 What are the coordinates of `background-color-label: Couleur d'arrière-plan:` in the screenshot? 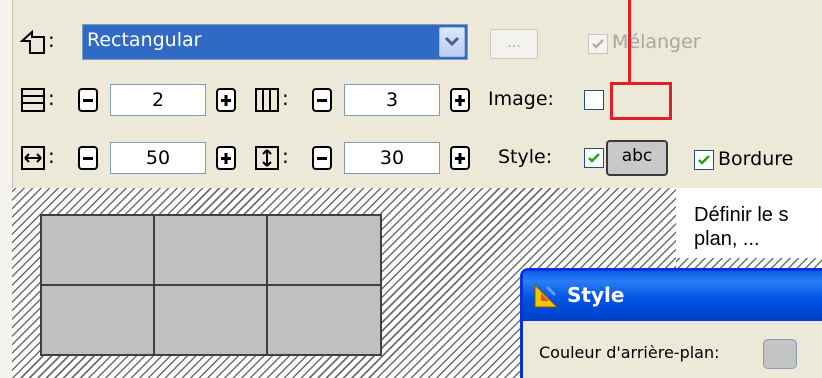 It's located at (629, 352).